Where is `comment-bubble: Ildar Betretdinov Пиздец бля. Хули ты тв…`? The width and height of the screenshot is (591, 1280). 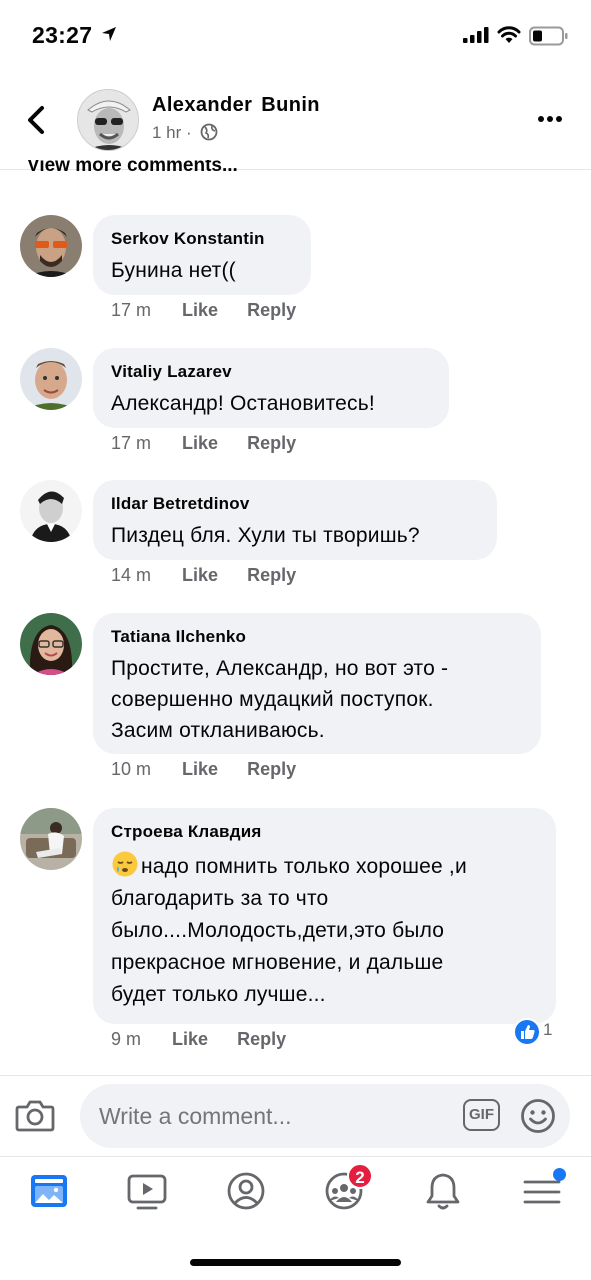
comment-bubble: Ildar Betretdinov Пиздец бля. Хули ты тв… is located at coordinates (295, 520).